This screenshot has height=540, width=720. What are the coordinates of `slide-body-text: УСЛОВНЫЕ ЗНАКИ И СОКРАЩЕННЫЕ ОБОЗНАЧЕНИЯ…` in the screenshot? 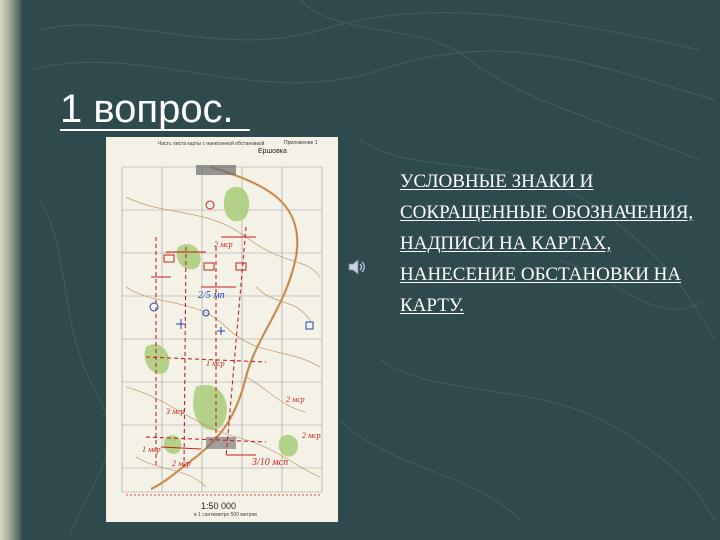 It's located at (547, 243).